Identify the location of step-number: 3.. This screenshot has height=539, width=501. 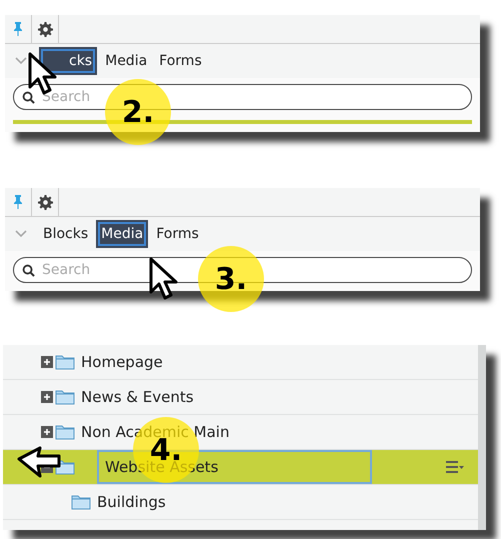
(231, 279).